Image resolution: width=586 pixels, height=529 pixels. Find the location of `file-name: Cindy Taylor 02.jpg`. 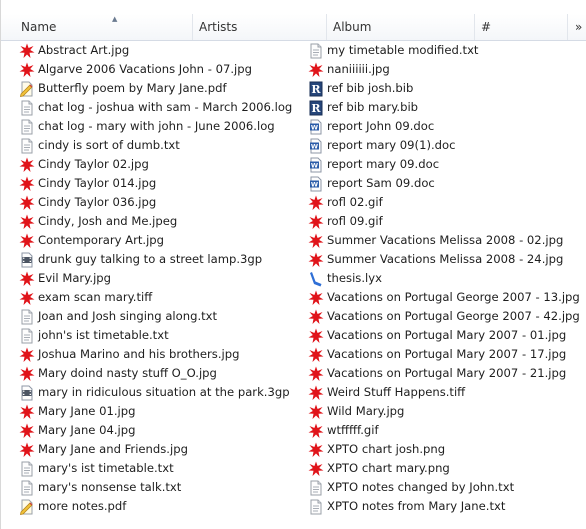

file-name: Cindy Taylor 02.jpg is located at coordinates (93, 164).